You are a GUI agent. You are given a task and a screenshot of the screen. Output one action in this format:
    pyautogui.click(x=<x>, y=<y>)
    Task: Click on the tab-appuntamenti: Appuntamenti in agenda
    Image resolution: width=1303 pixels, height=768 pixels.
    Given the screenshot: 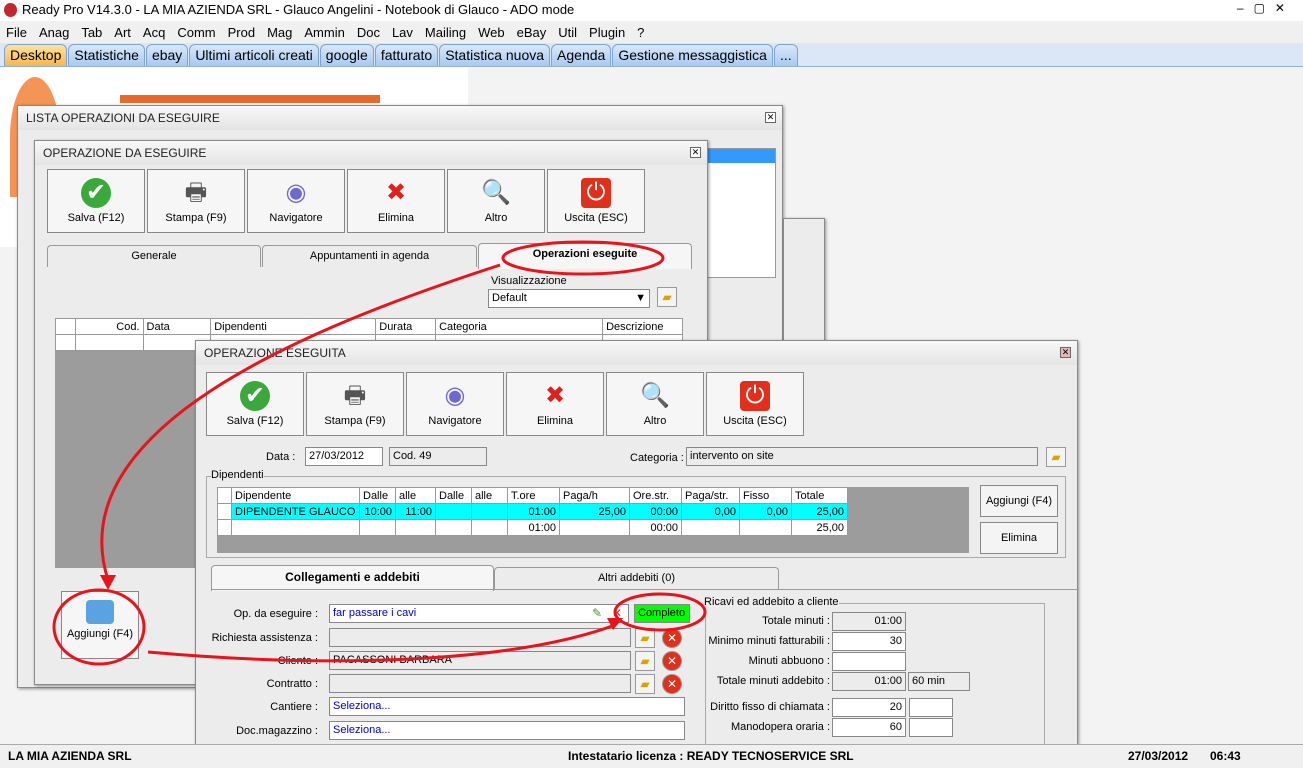 What is the action you would take?
    pyautogui.click(x=369, y=256)
    